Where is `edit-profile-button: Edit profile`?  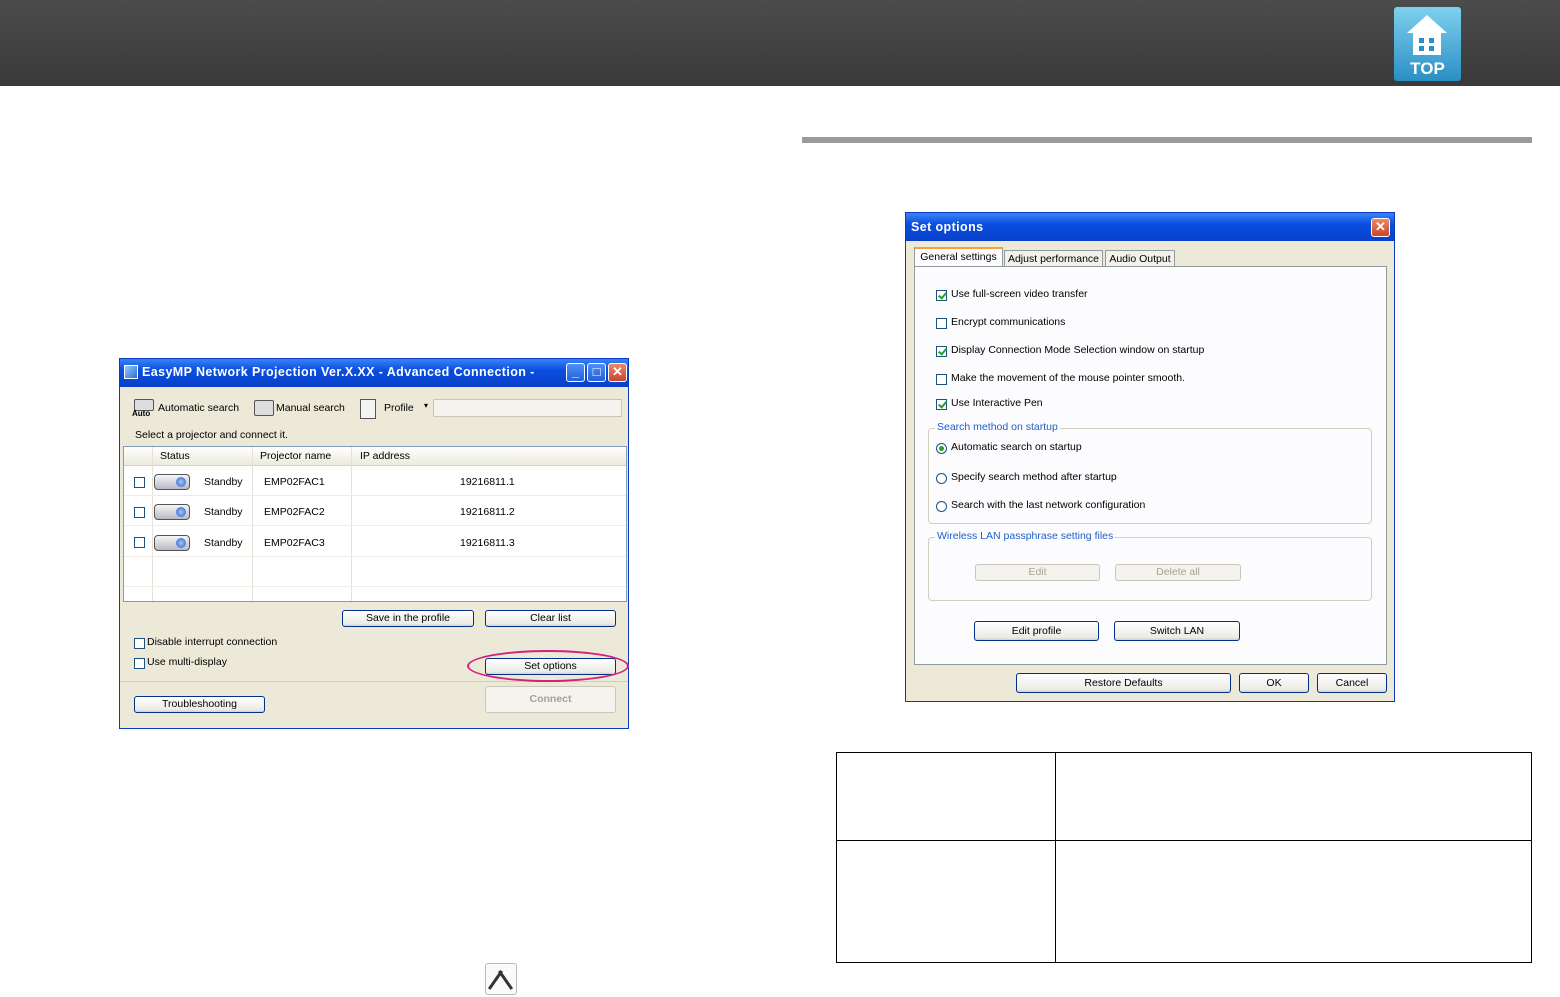 edit-profile-button: Edit profile is located at coordinates (1036, 631).